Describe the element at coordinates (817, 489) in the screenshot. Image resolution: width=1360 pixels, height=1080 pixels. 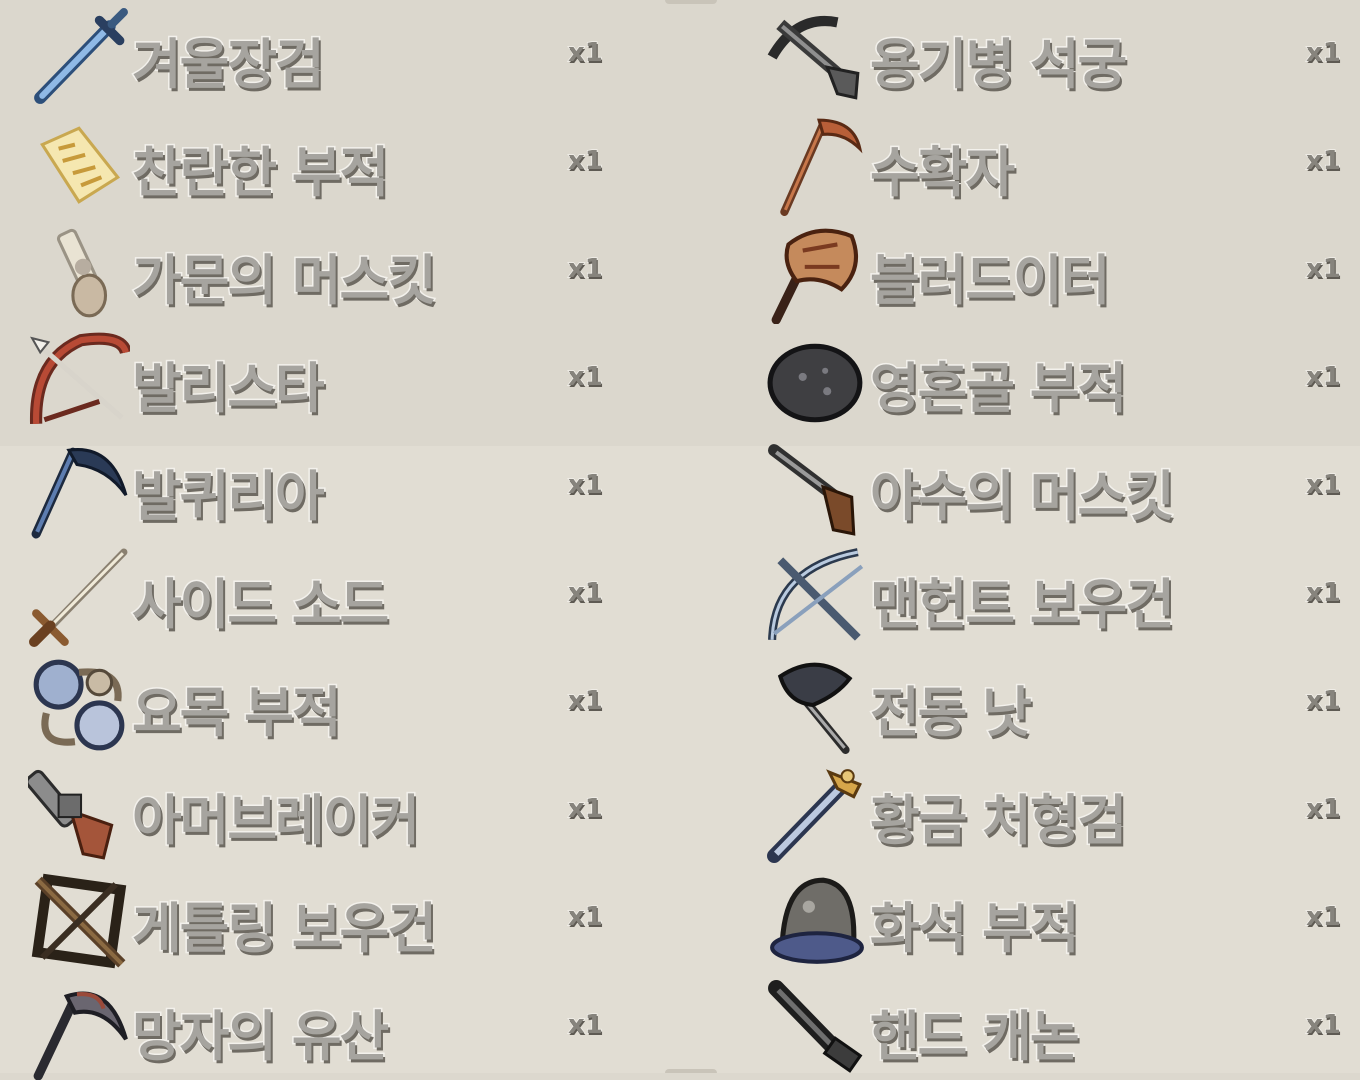
I see `beast-musket-icon` at that location.